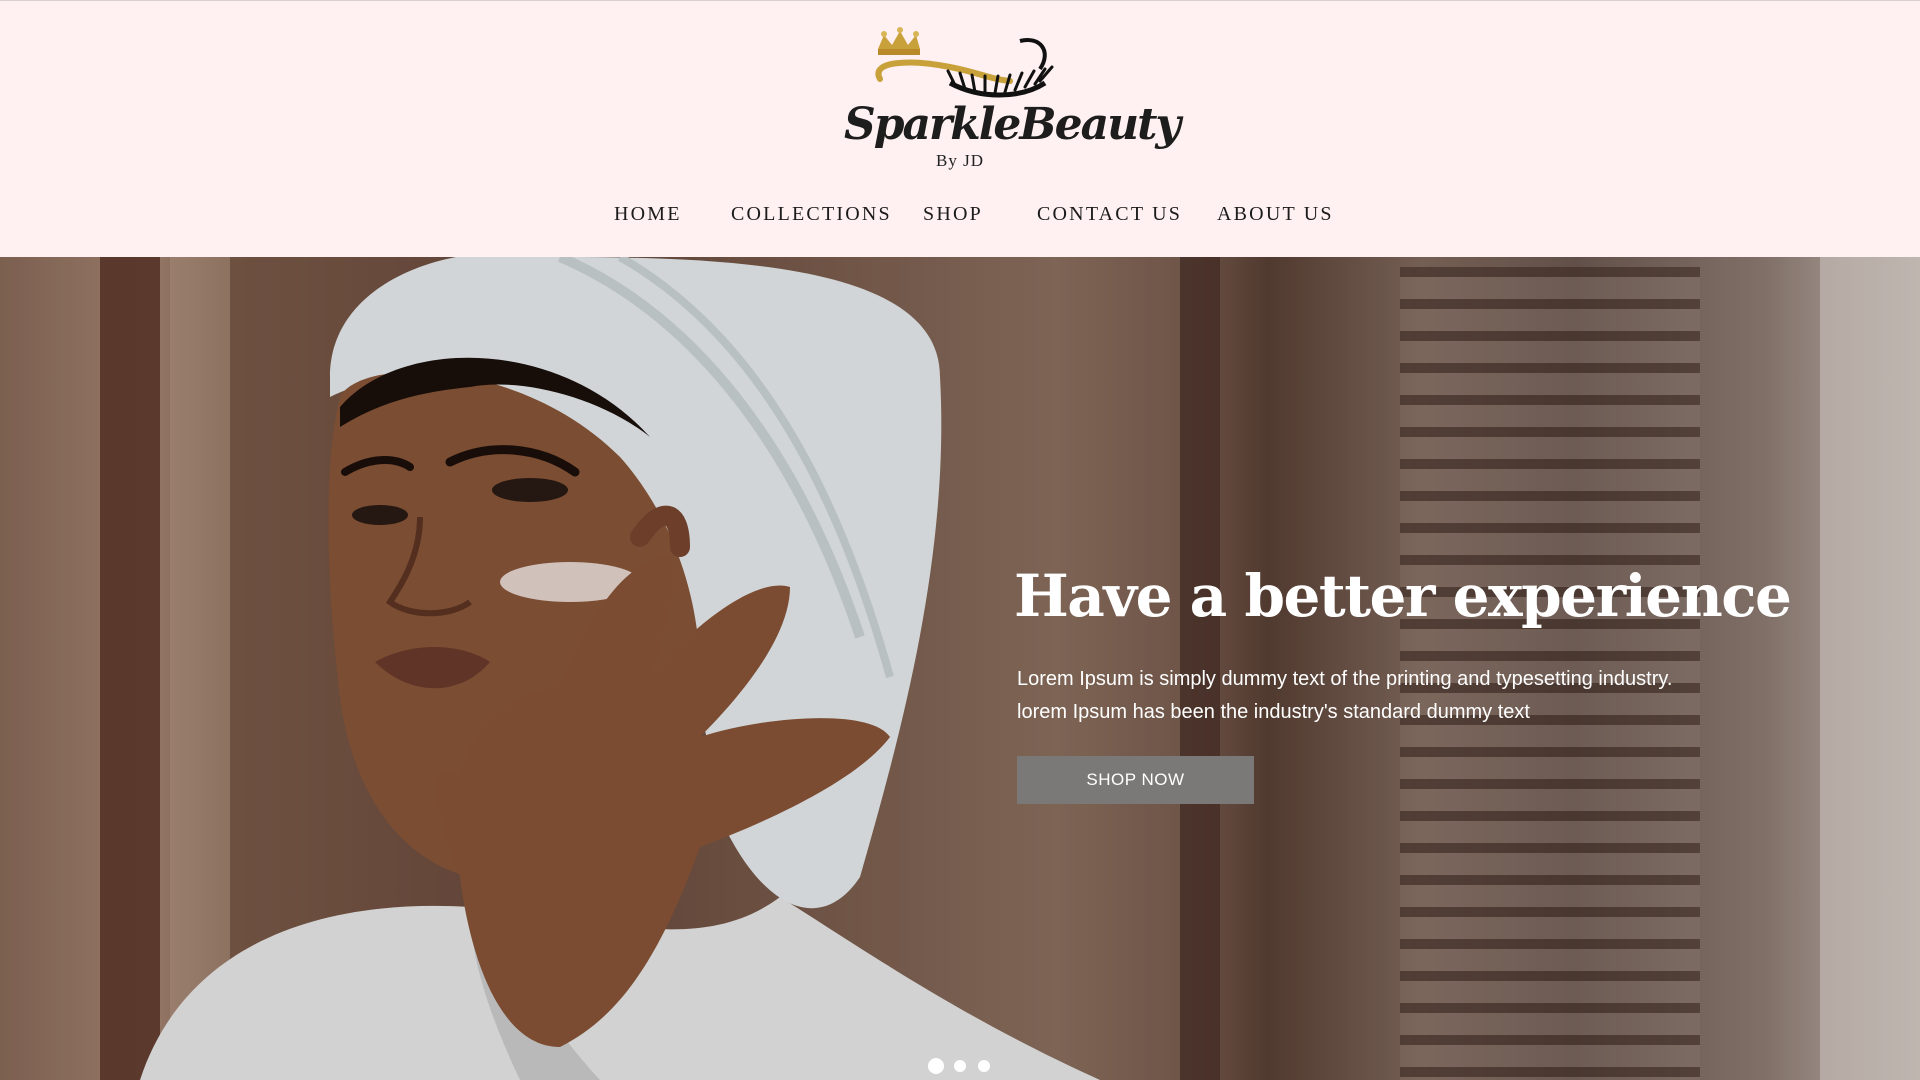 The height and width of the screenshot is (1080, 1920). Describe the element at coordinates (899, 41) in the screenshot. I see `crown-icon` at that location.